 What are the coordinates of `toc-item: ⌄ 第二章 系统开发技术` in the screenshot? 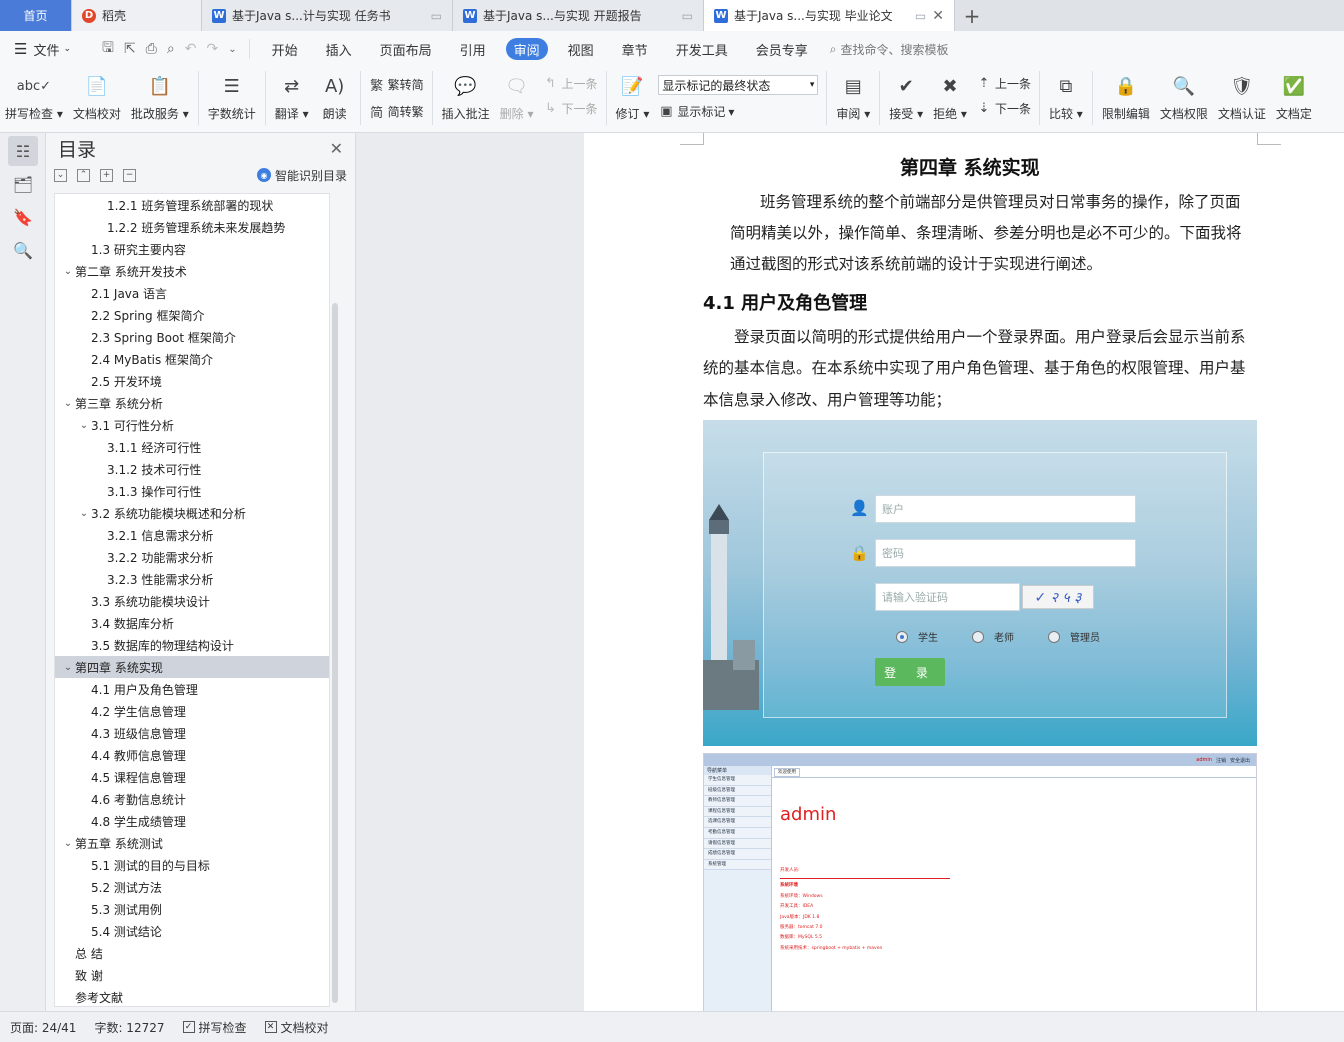 It's located at (192, 271).